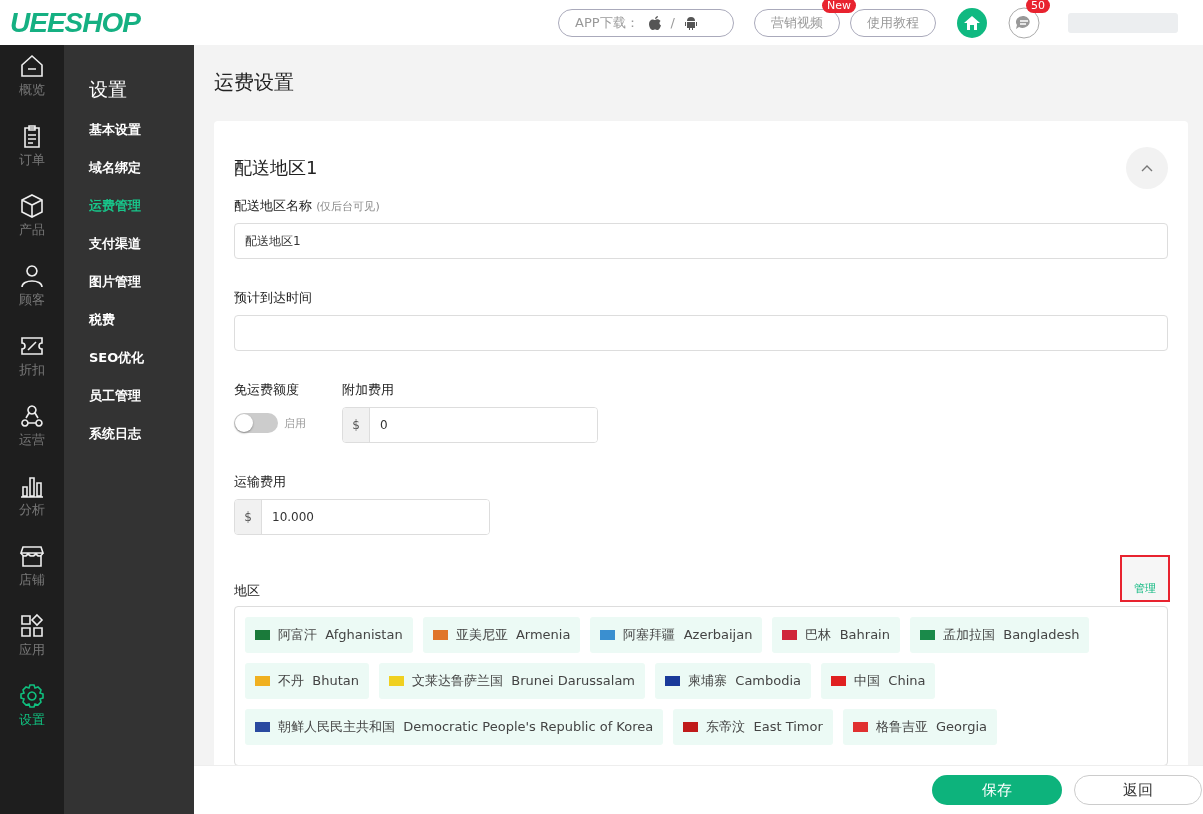 Image resolution: width=1203 pixels, height=814 pixels. Describe the element at coordinates (32, 416) in the screenshot. I see `connected-nodes-icon` at that location.